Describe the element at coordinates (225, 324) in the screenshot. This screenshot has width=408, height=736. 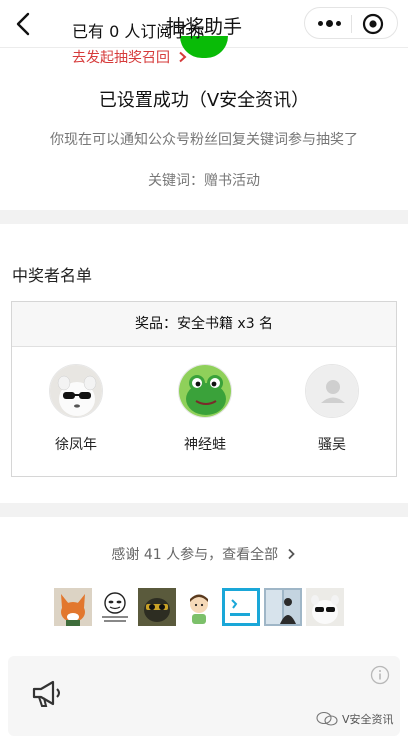
I see `prize-name: 安全书籍 x3 名` at that location.